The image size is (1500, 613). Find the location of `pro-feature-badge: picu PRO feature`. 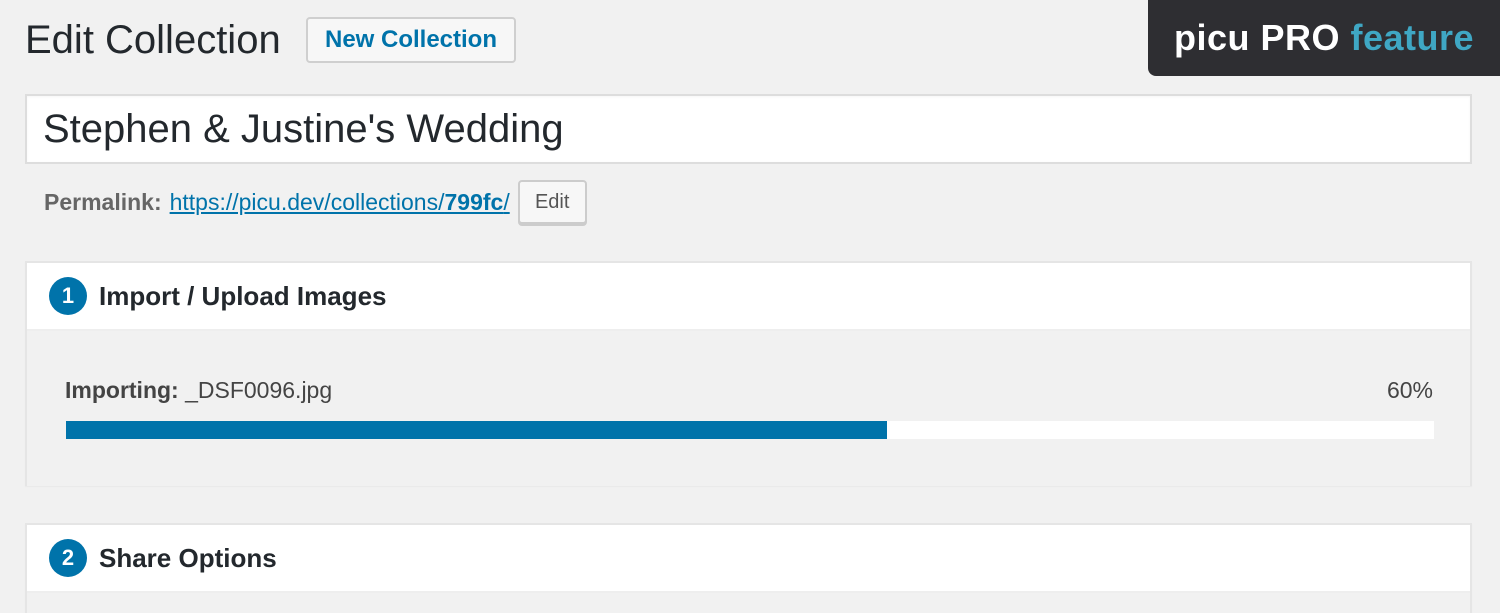

pro-feature-badge: picu PRO feature is located at coordinates (1324, 38).